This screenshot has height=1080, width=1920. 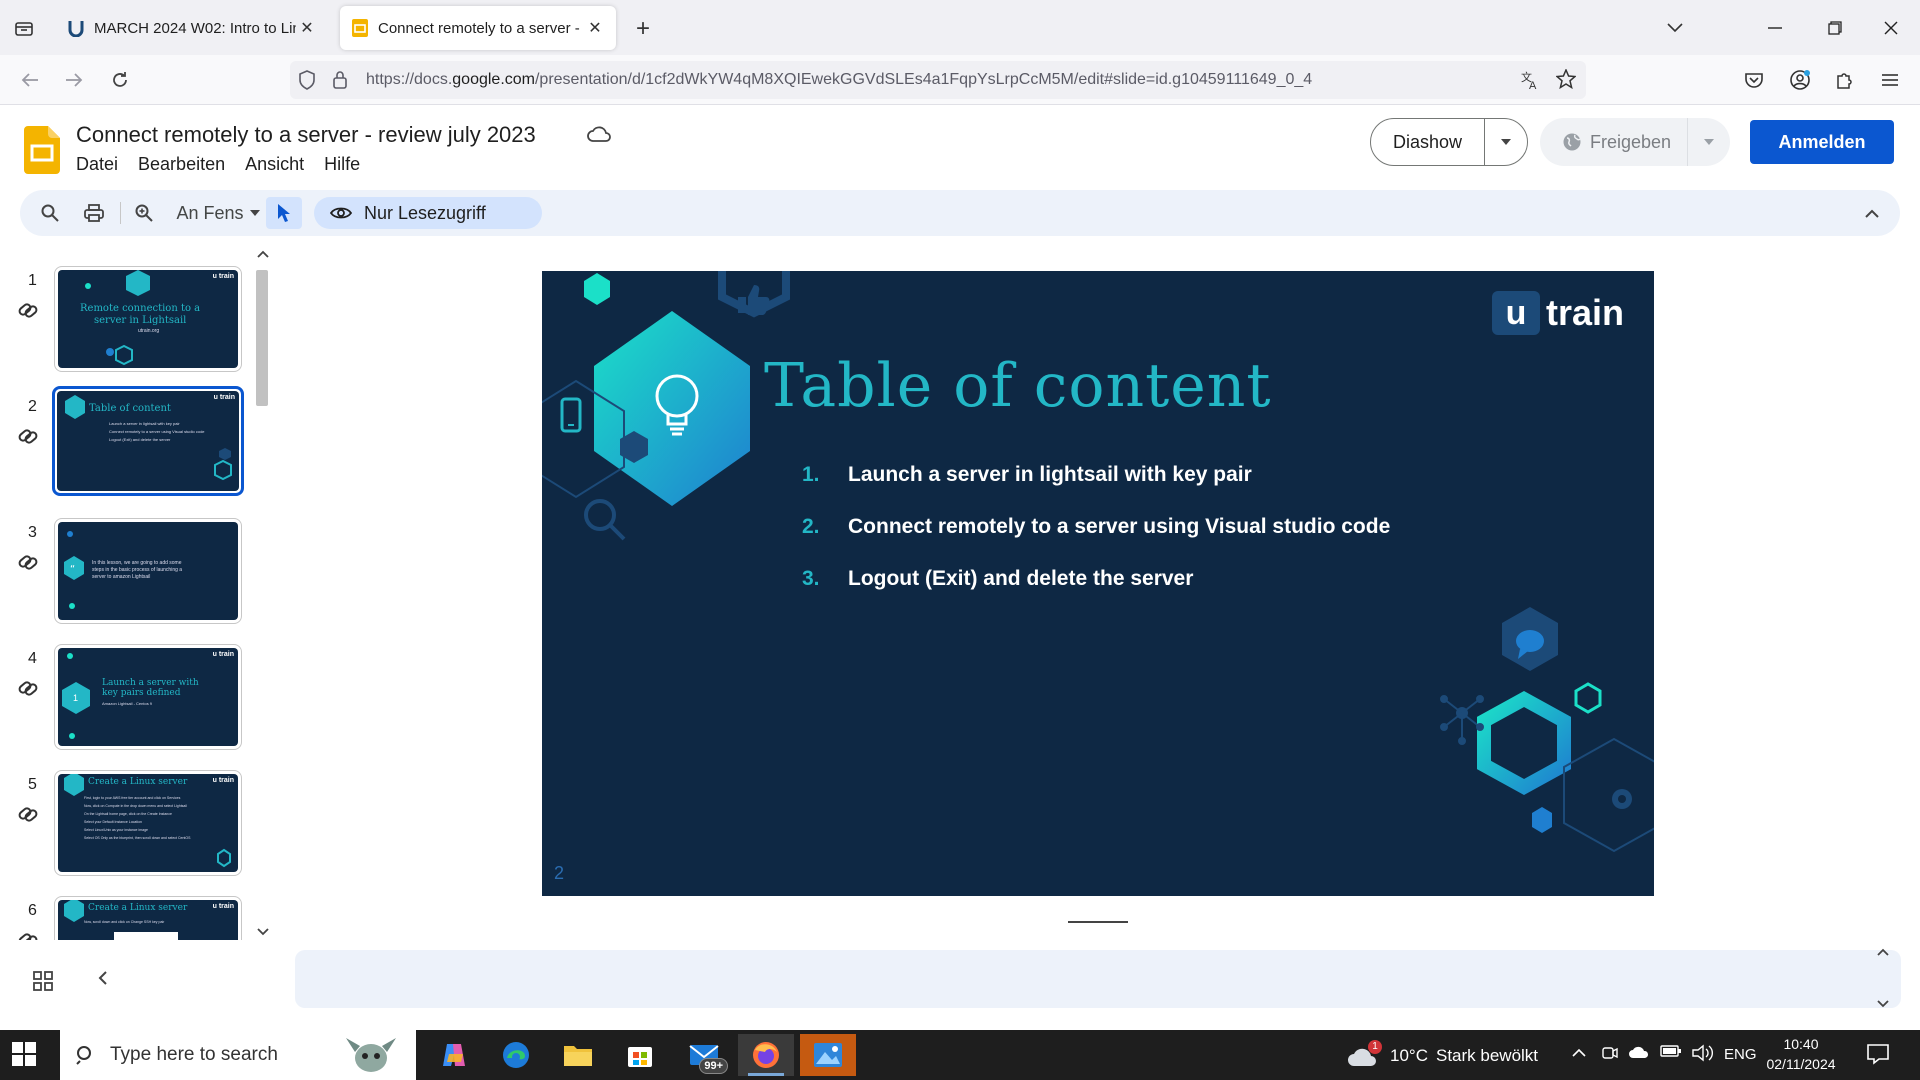 What do you see at coordinates (1800, 80) in the screenshot?
I see `account-icon` at bounding box center [1800, 80].